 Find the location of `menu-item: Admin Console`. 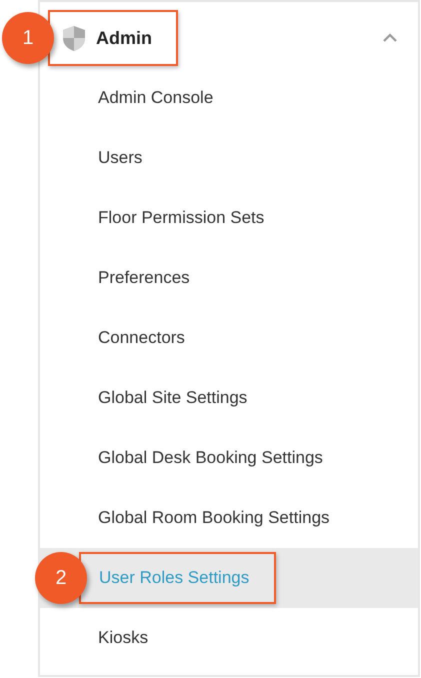

menu-item: Admin Console is located at coordinates (156, 98).